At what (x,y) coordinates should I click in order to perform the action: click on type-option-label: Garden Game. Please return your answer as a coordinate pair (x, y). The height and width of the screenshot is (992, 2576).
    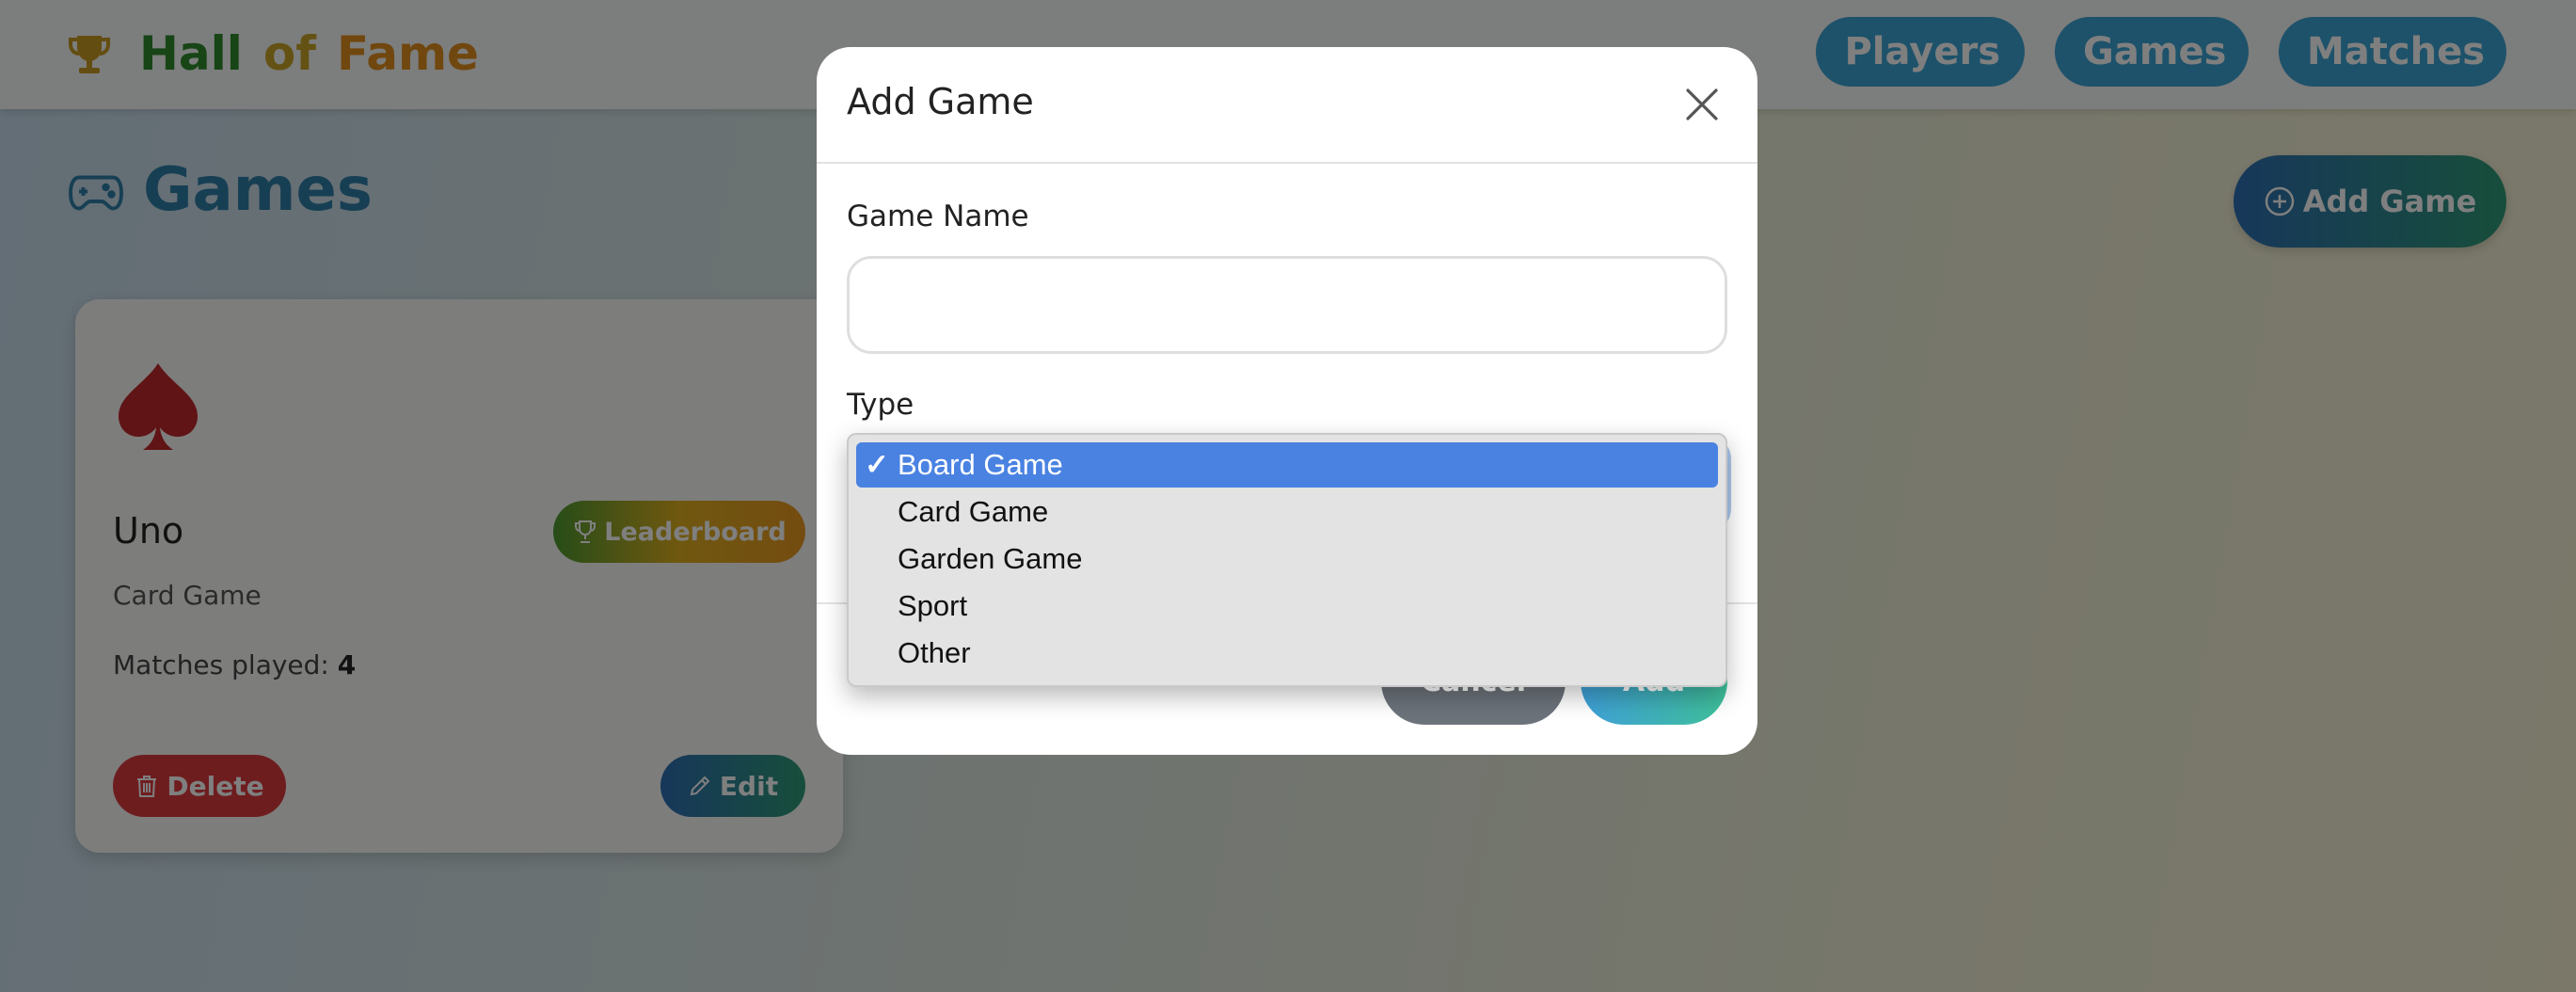
    Looking at the image, I should click on (990, 558).